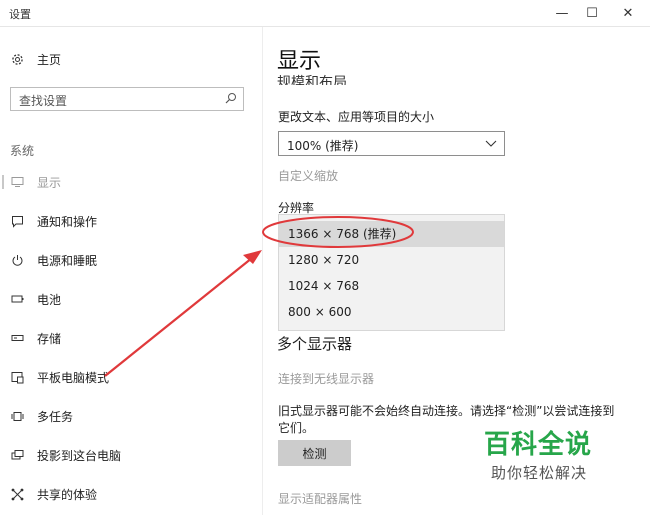  Describe the element at coordinates (67, 221) in the screenshot. I see `sidebar-item-label: 通知和操作` at that location.